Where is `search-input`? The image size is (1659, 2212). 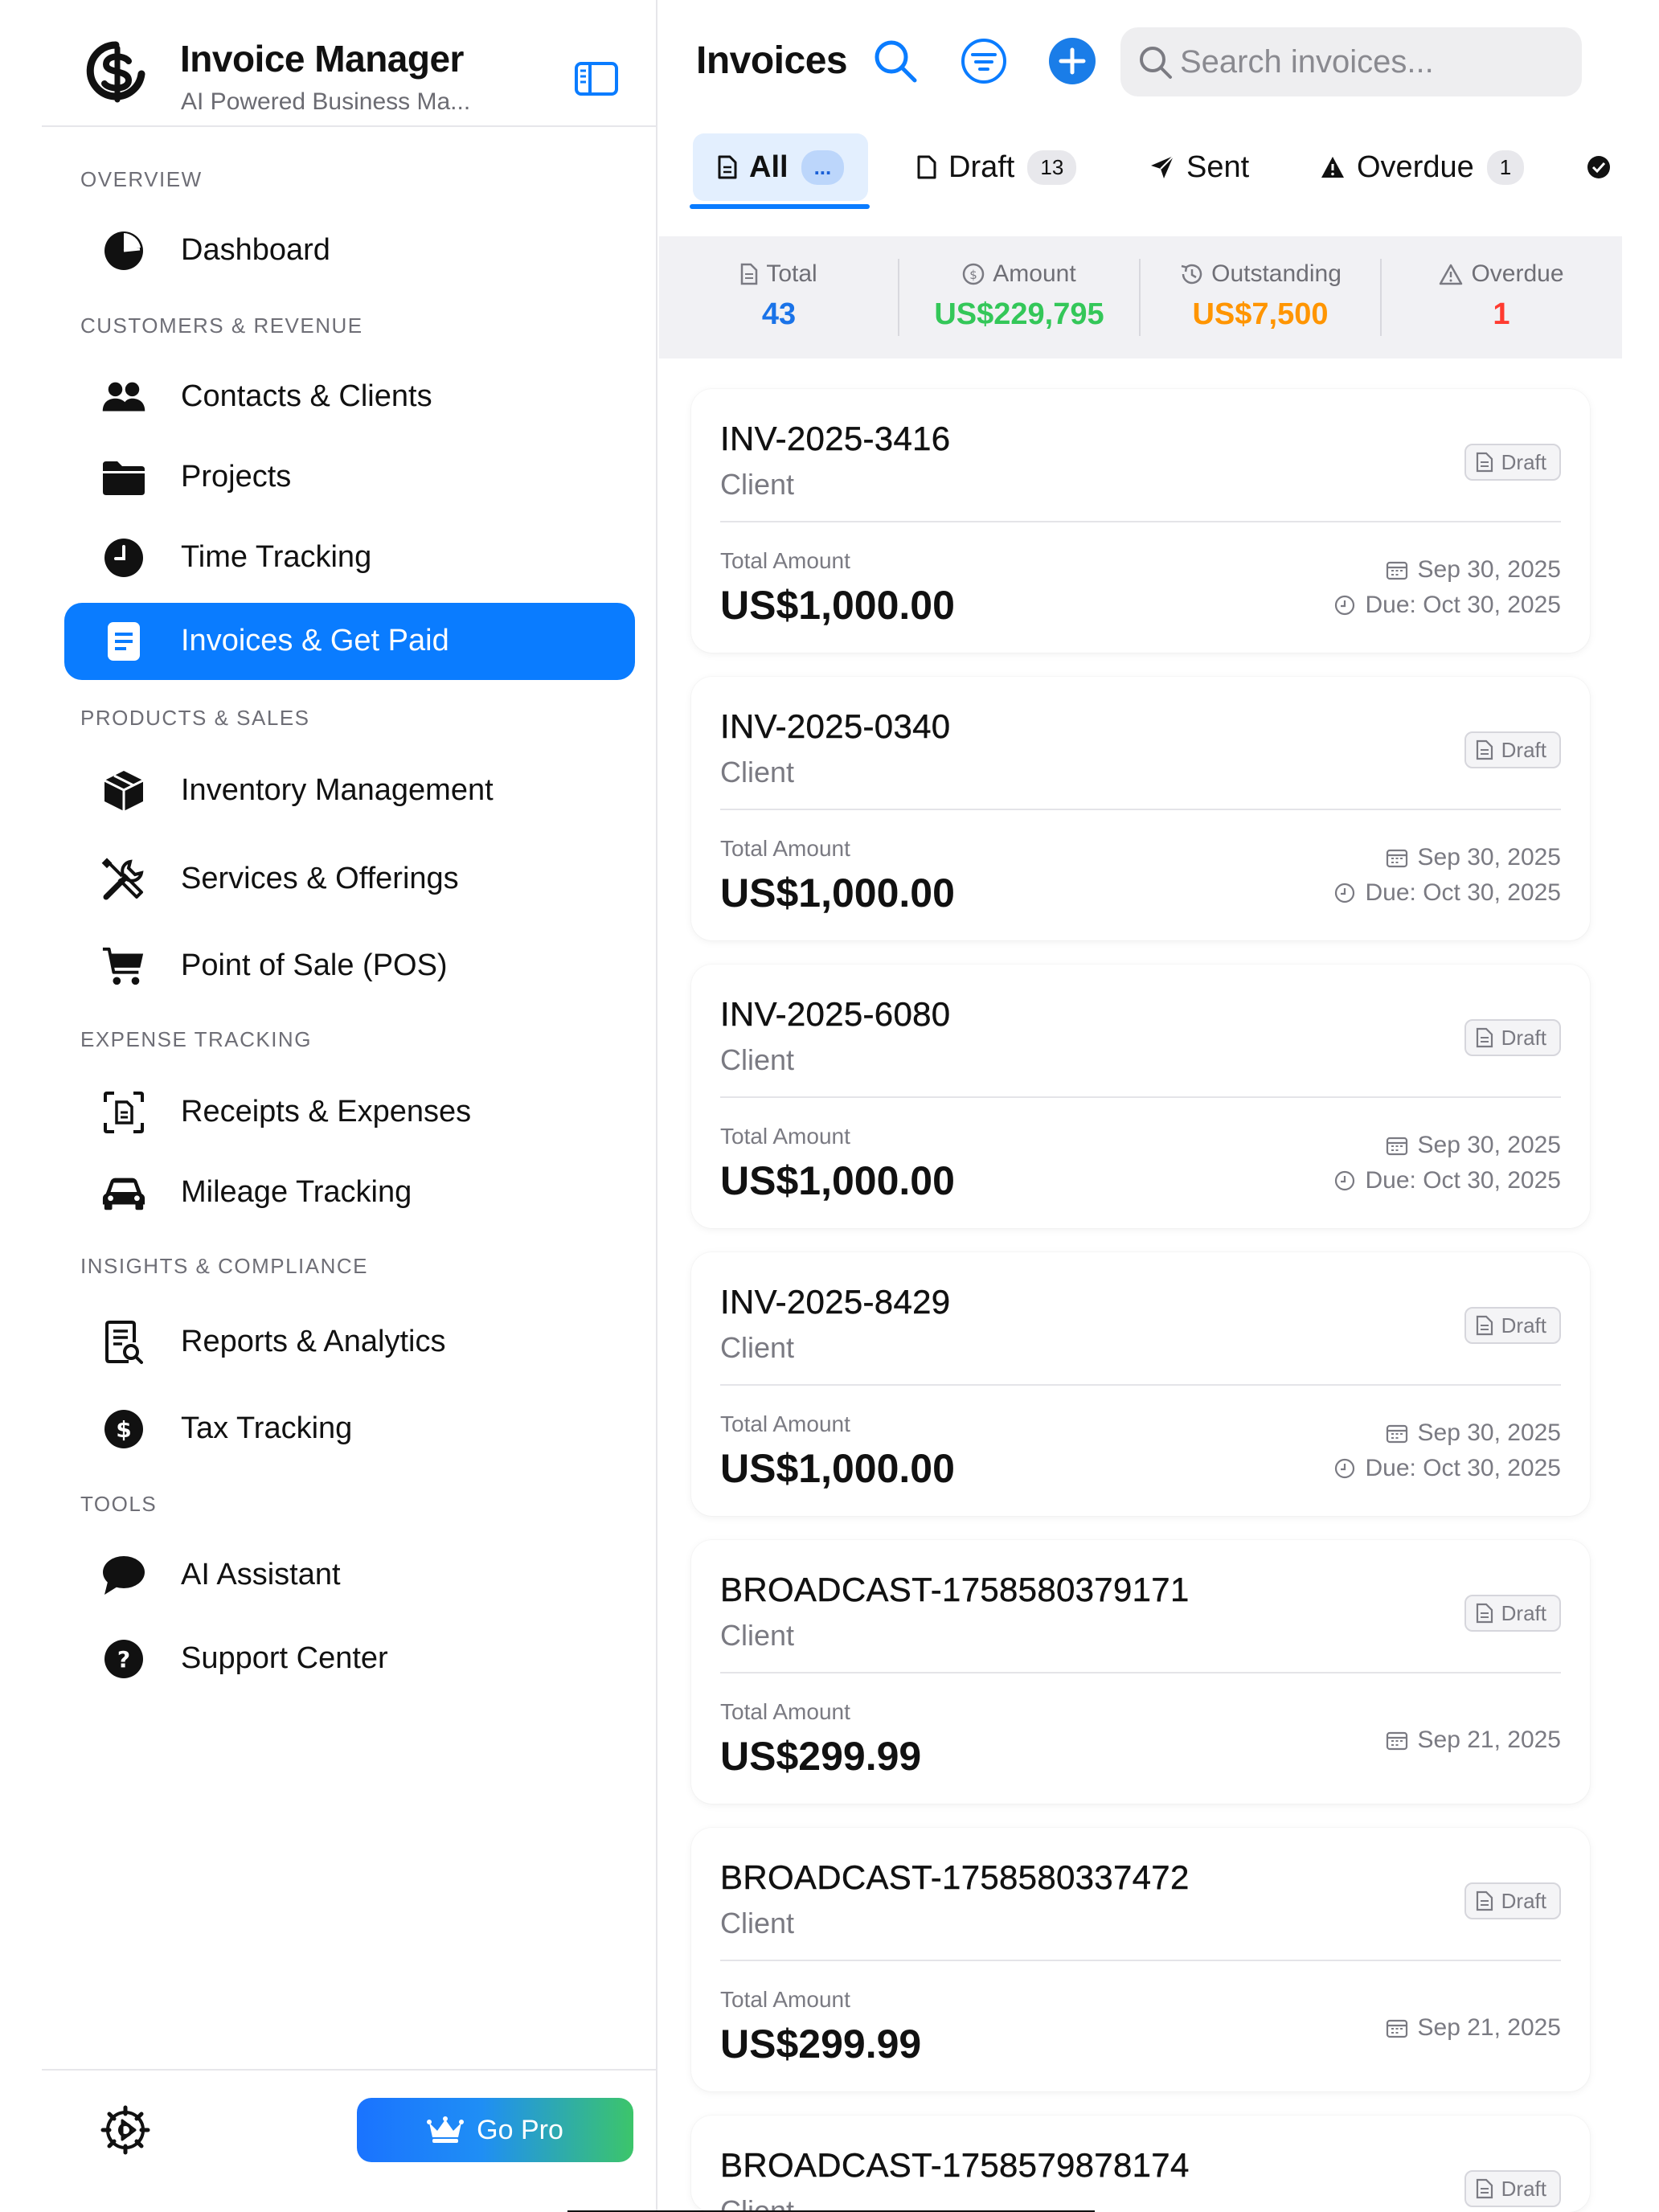
search-input is located at coordinates (1373, 61).